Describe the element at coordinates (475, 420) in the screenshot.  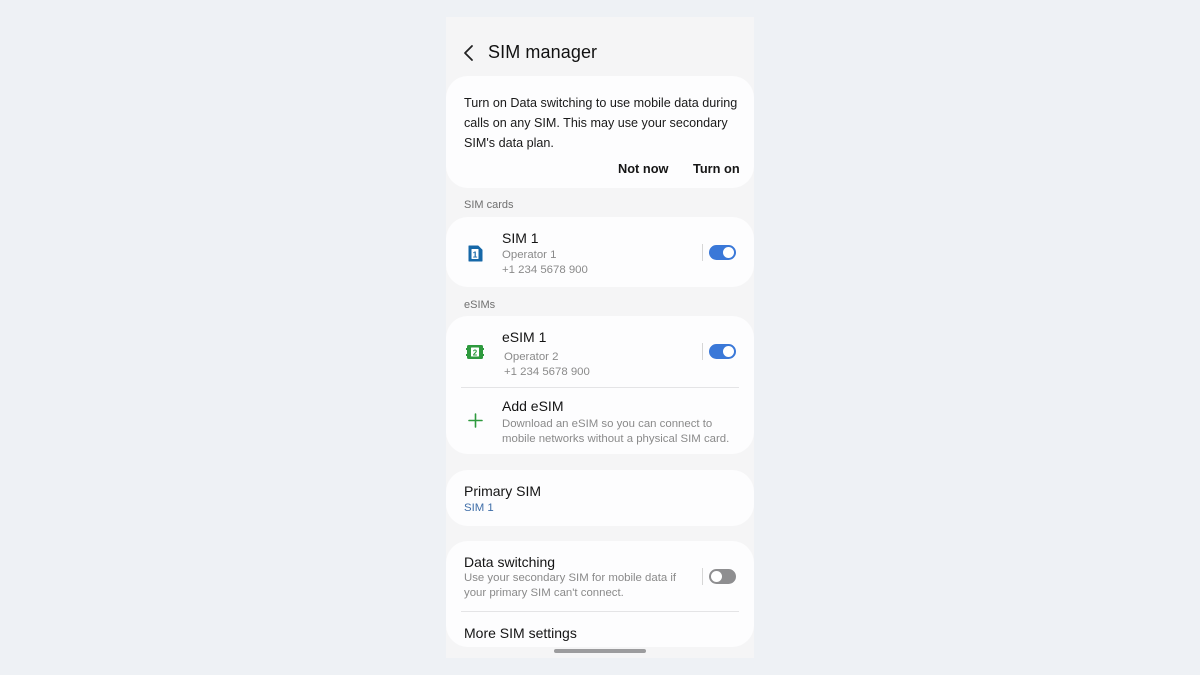
I see `plus-icon` at that location.